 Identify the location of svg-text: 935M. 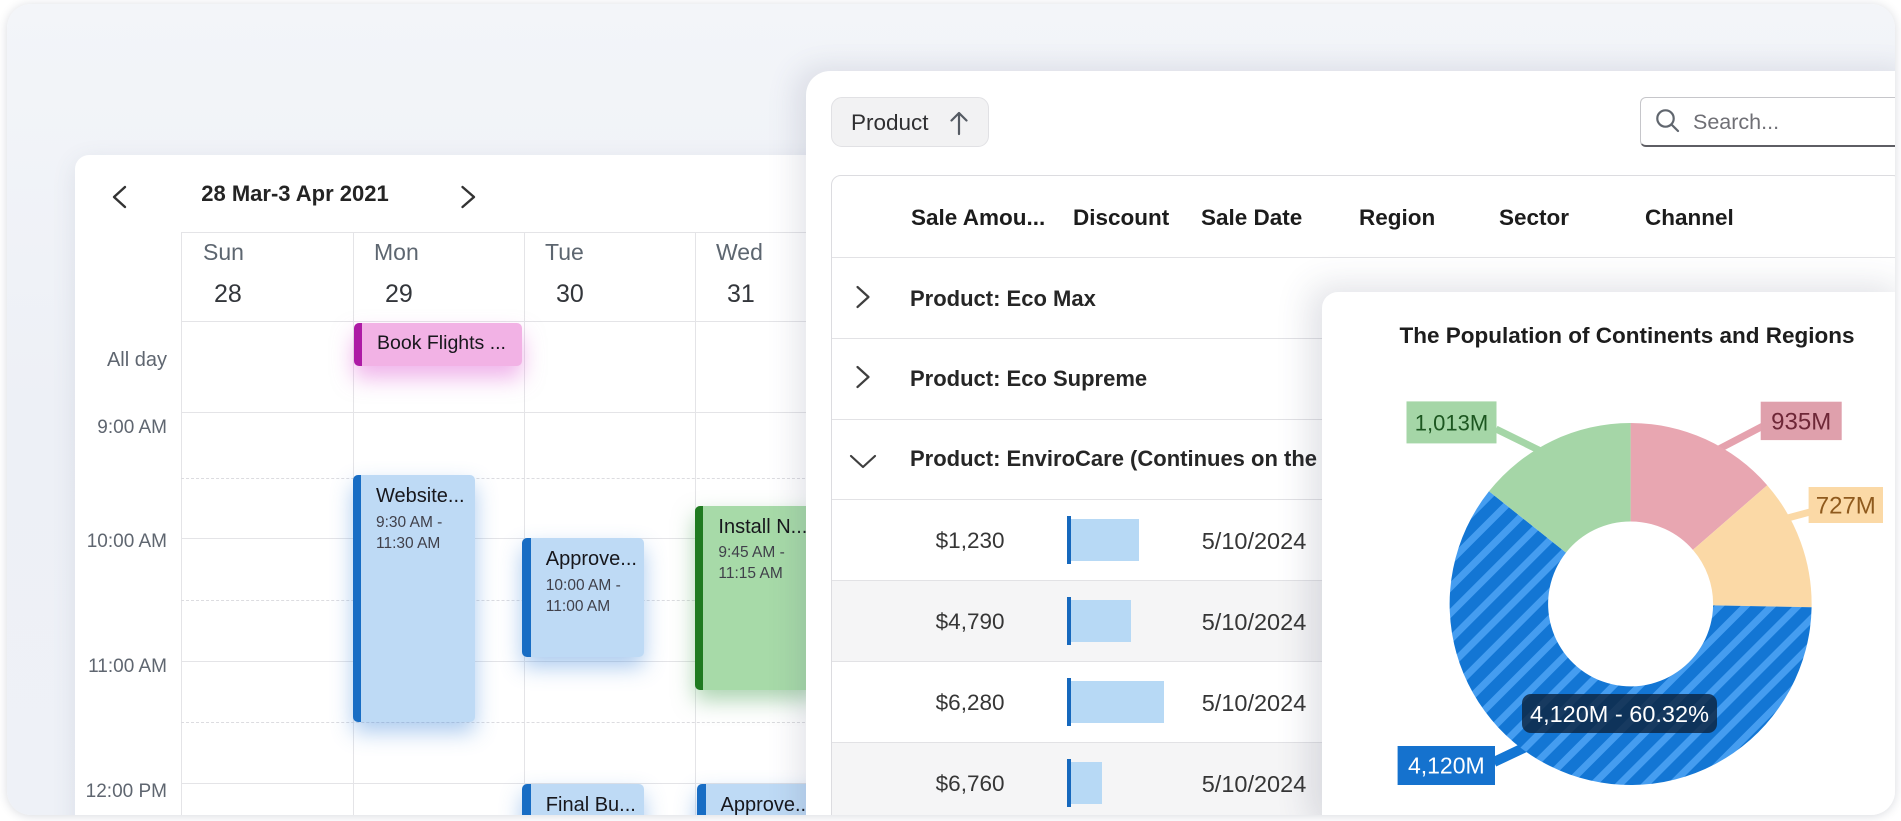
(1801, 422).